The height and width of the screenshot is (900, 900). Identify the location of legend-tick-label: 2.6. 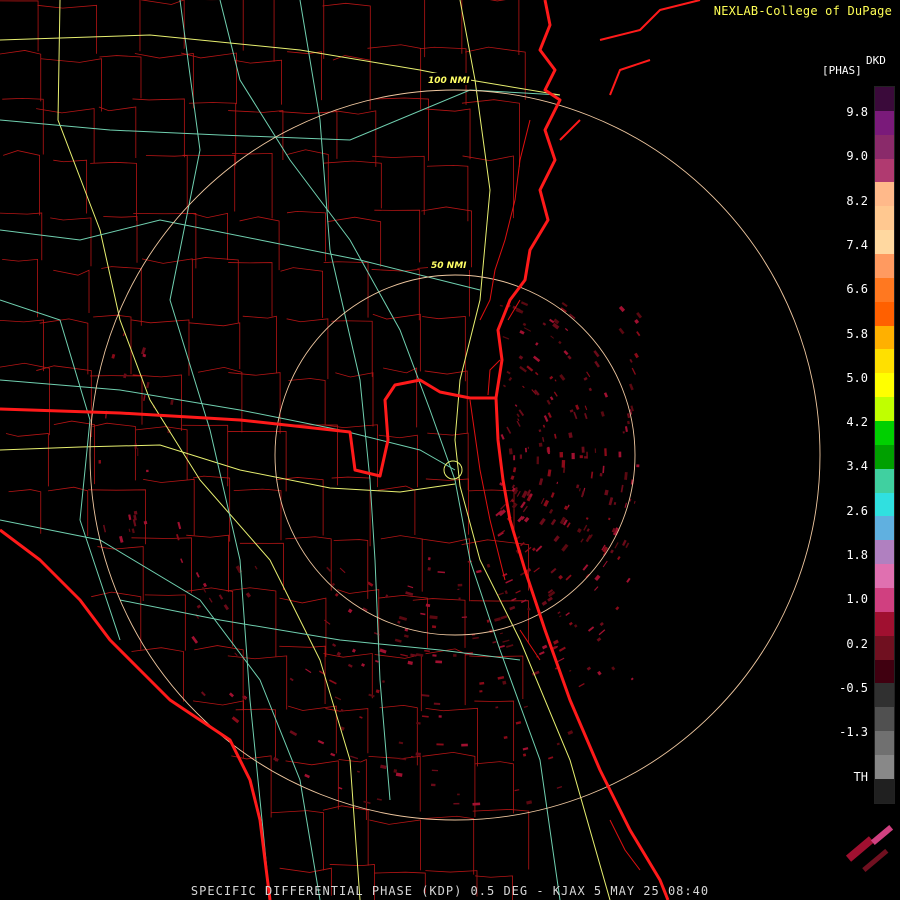
(857, 510).